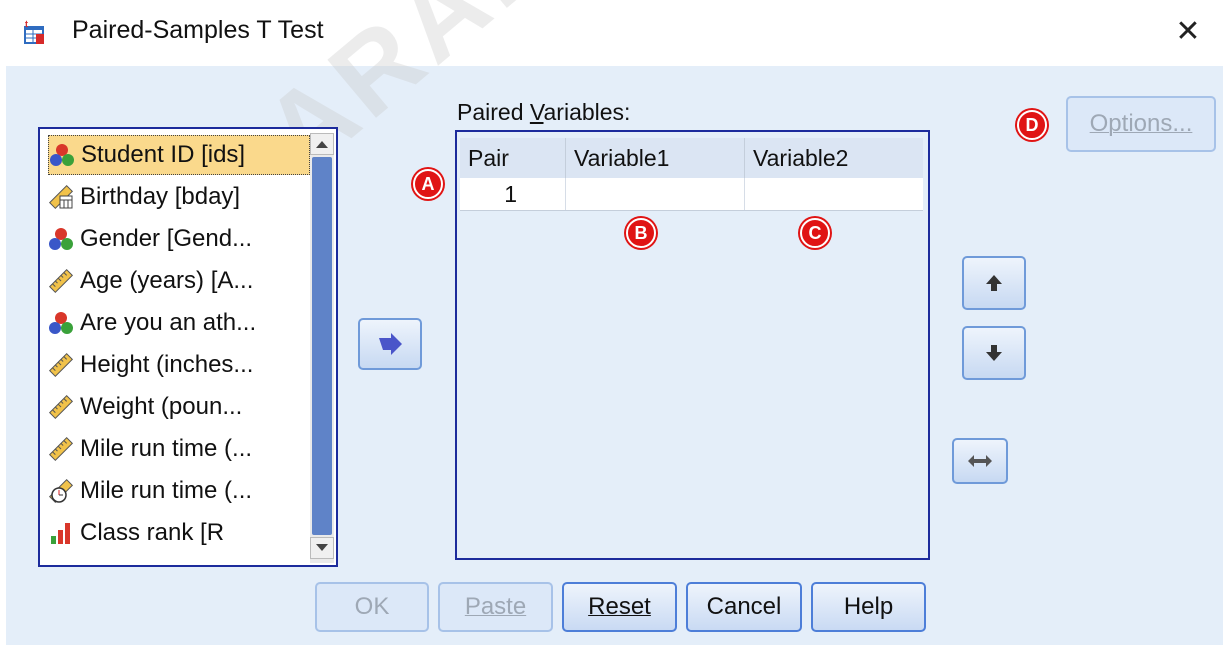  What do you see at coordinates (1032, 125) in the screenshot?
I see `annotation-d: D` at bounding box center [1032, 125].